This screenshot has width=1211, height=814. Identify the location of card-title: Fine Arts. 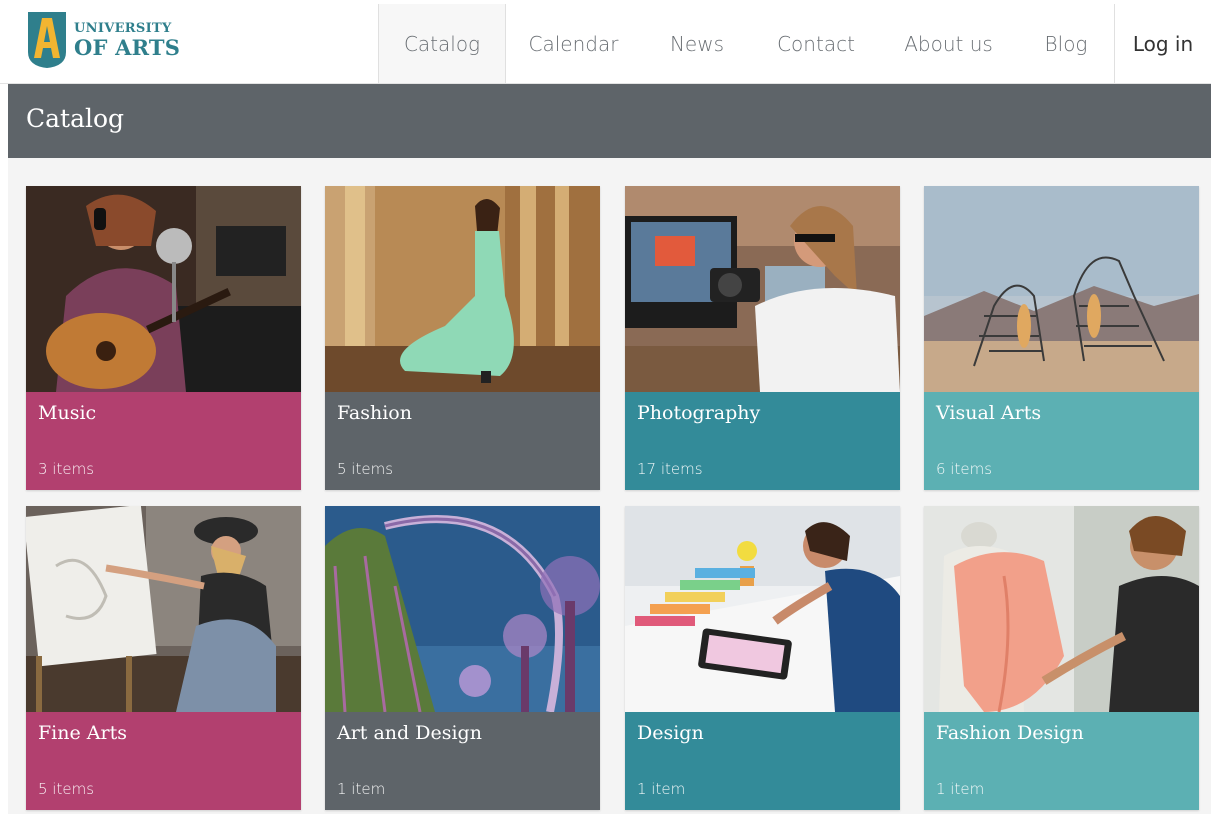
(82, 733).